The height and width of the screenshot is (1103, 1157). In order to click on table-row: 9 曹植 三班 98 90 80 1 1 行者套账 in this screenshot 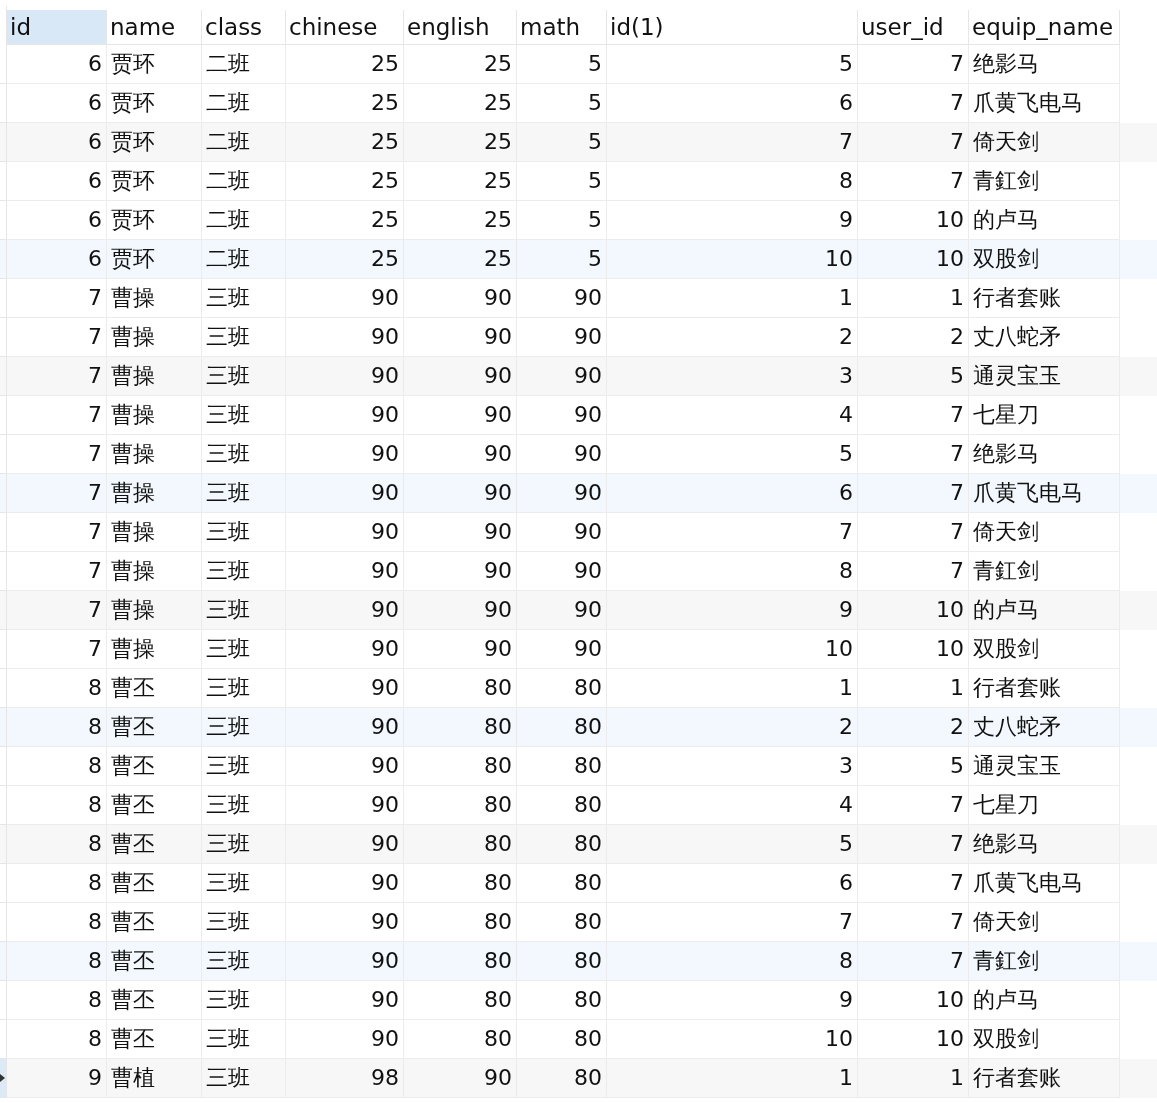, I will do `click(578, 1078)`.